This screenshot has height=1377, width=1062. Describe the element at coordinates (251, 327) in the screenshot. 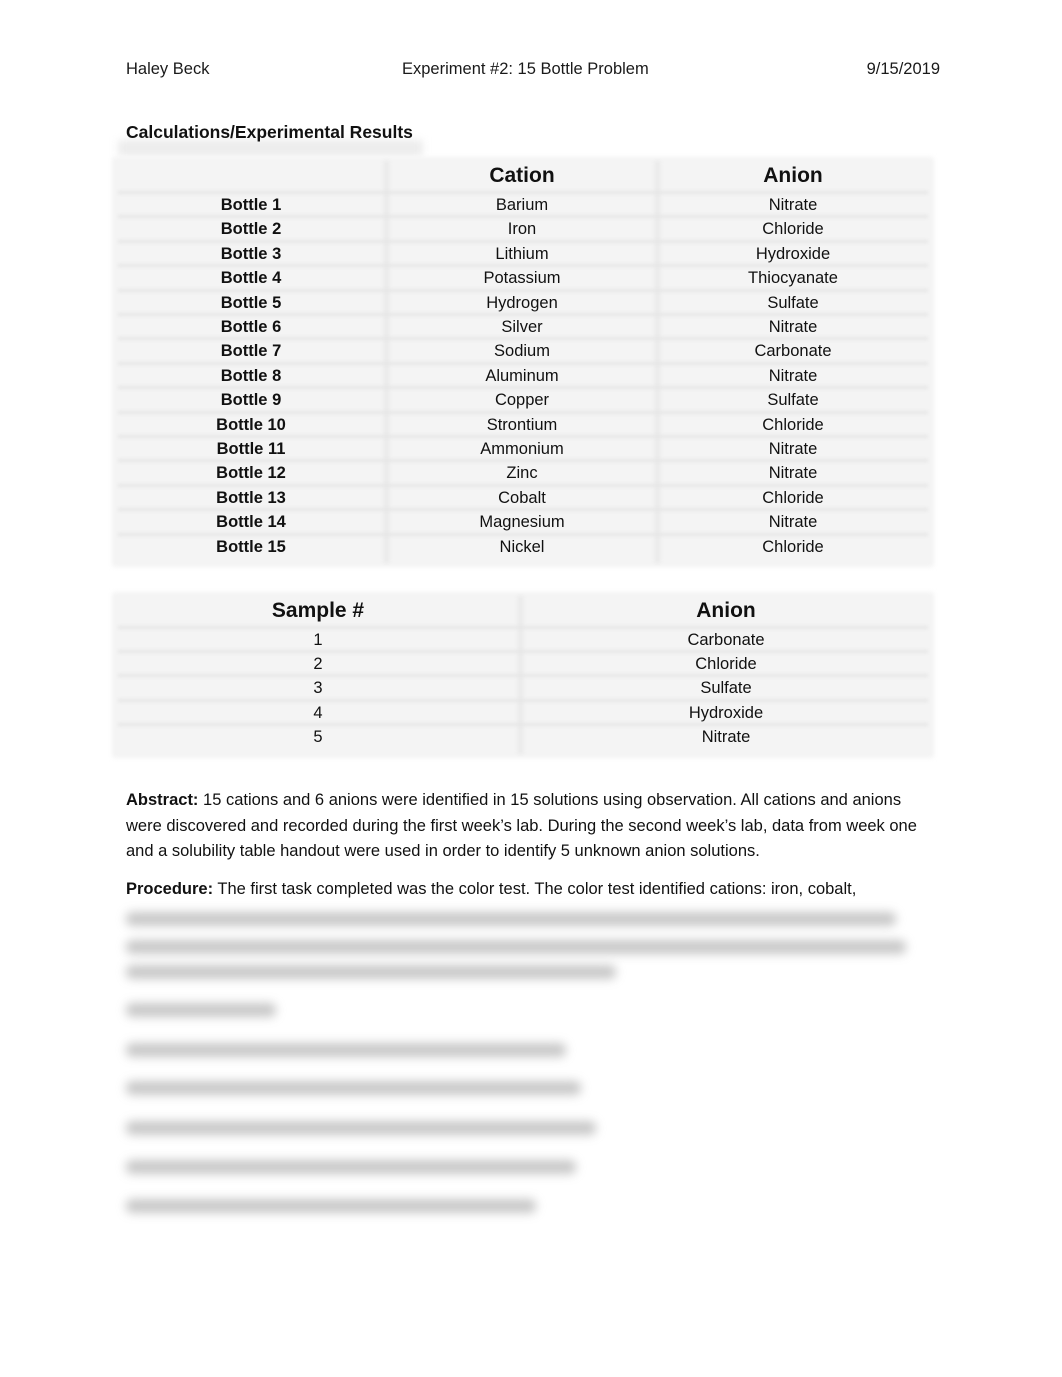

I see `bottle-label: Bottle 6` at that location.